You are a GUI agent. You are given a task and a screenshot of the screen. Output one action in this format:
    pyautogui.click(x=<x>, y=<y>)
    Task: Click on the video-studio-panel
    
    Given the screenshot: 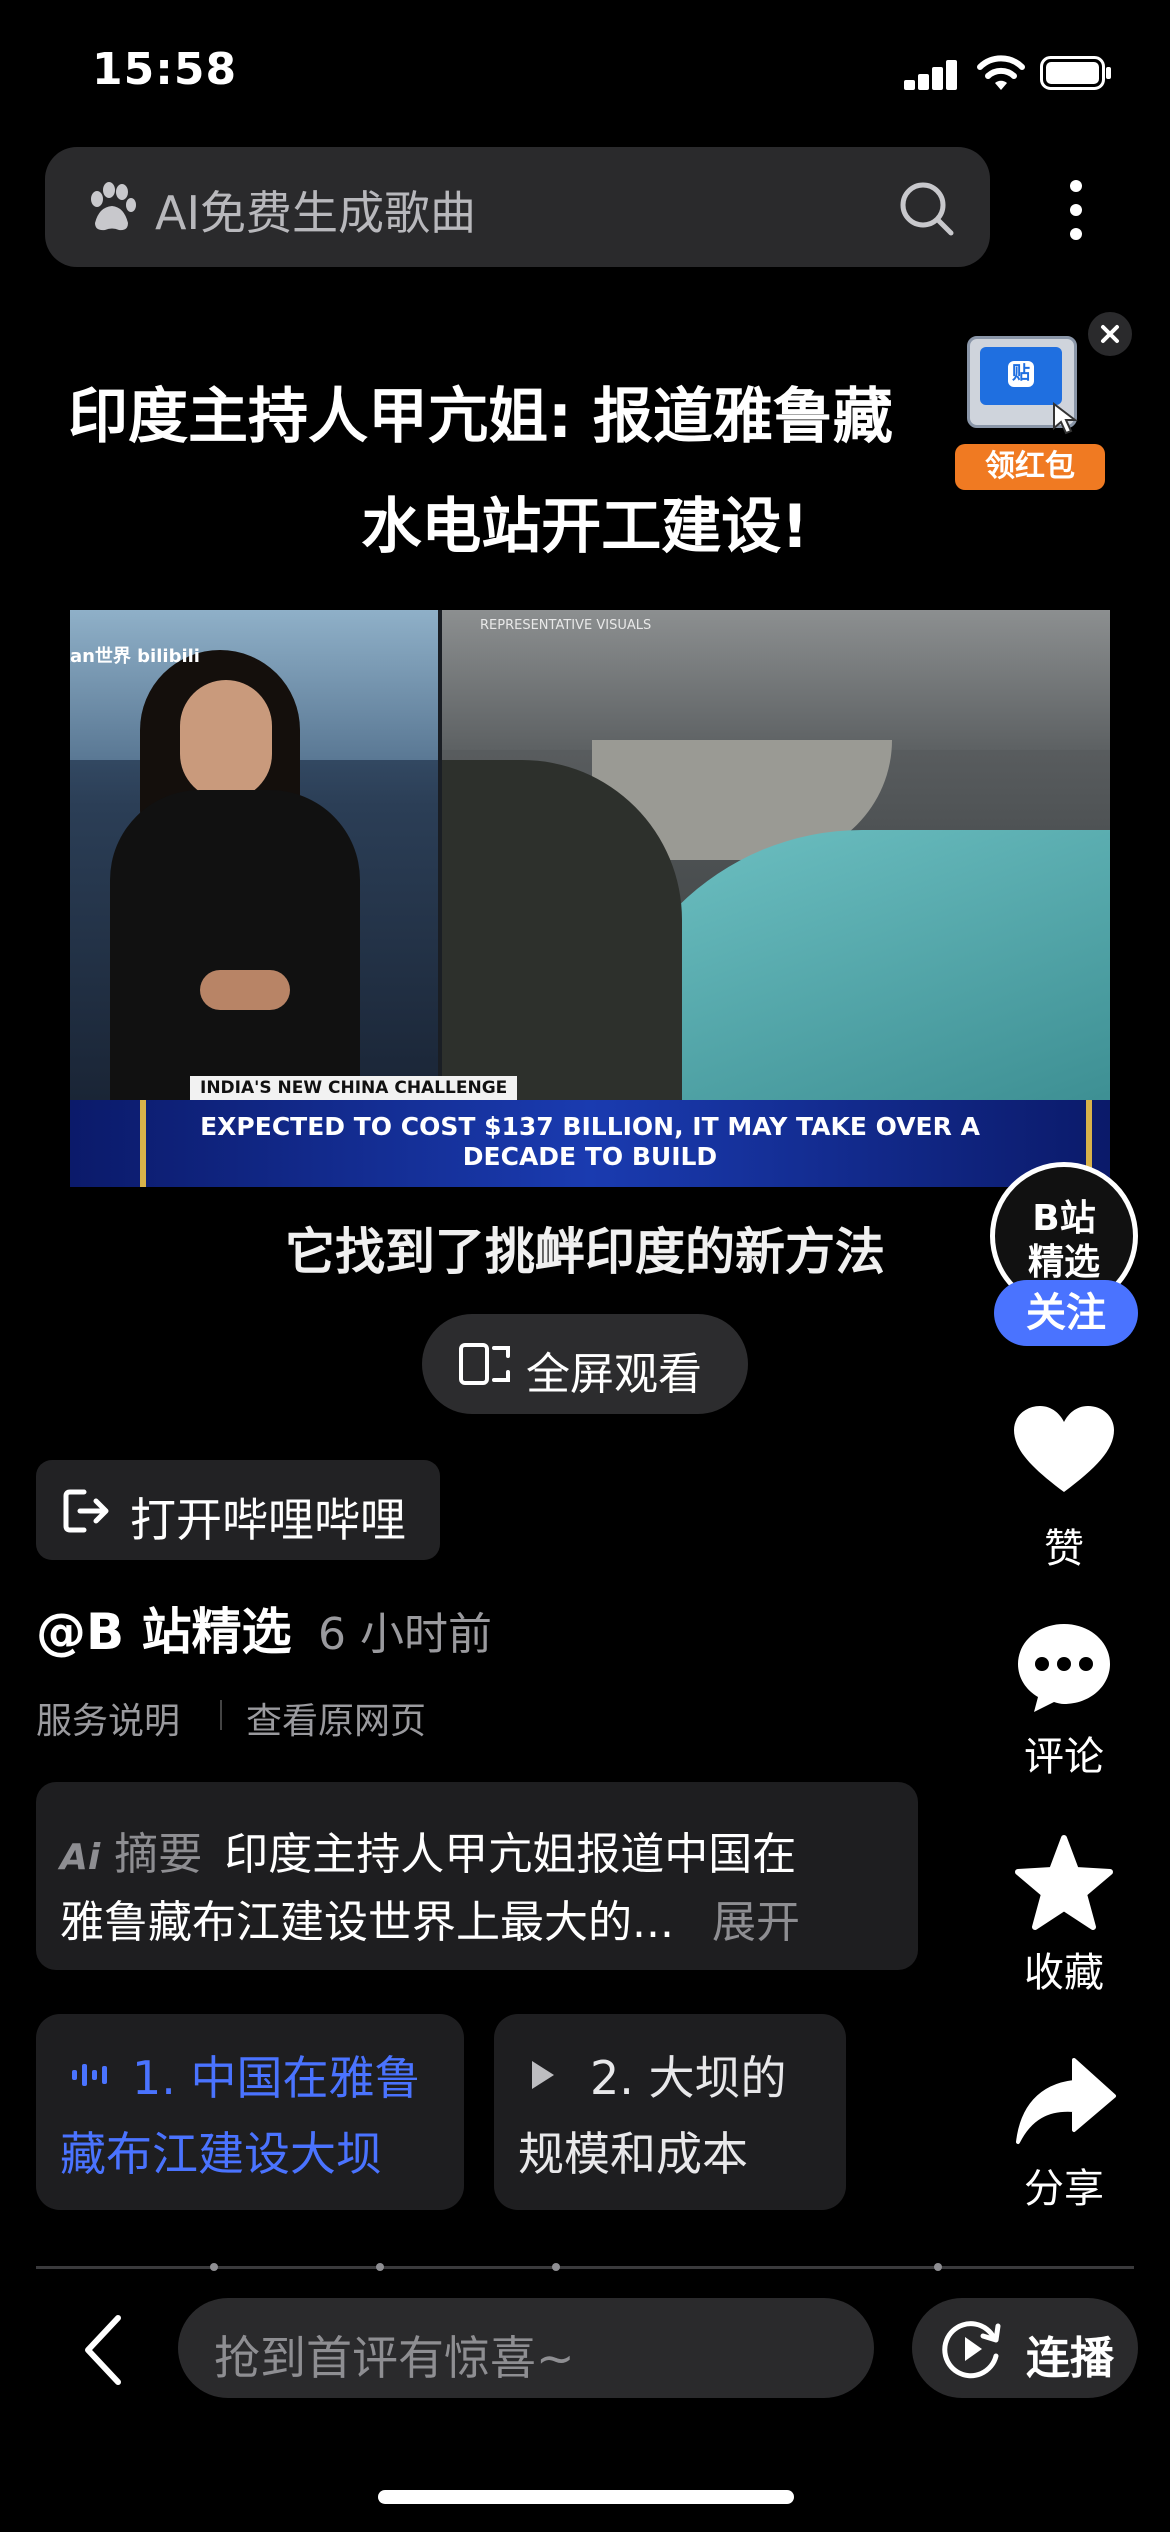 What is the action you would take?
    pyautogui.click(x=254, y=860)
    